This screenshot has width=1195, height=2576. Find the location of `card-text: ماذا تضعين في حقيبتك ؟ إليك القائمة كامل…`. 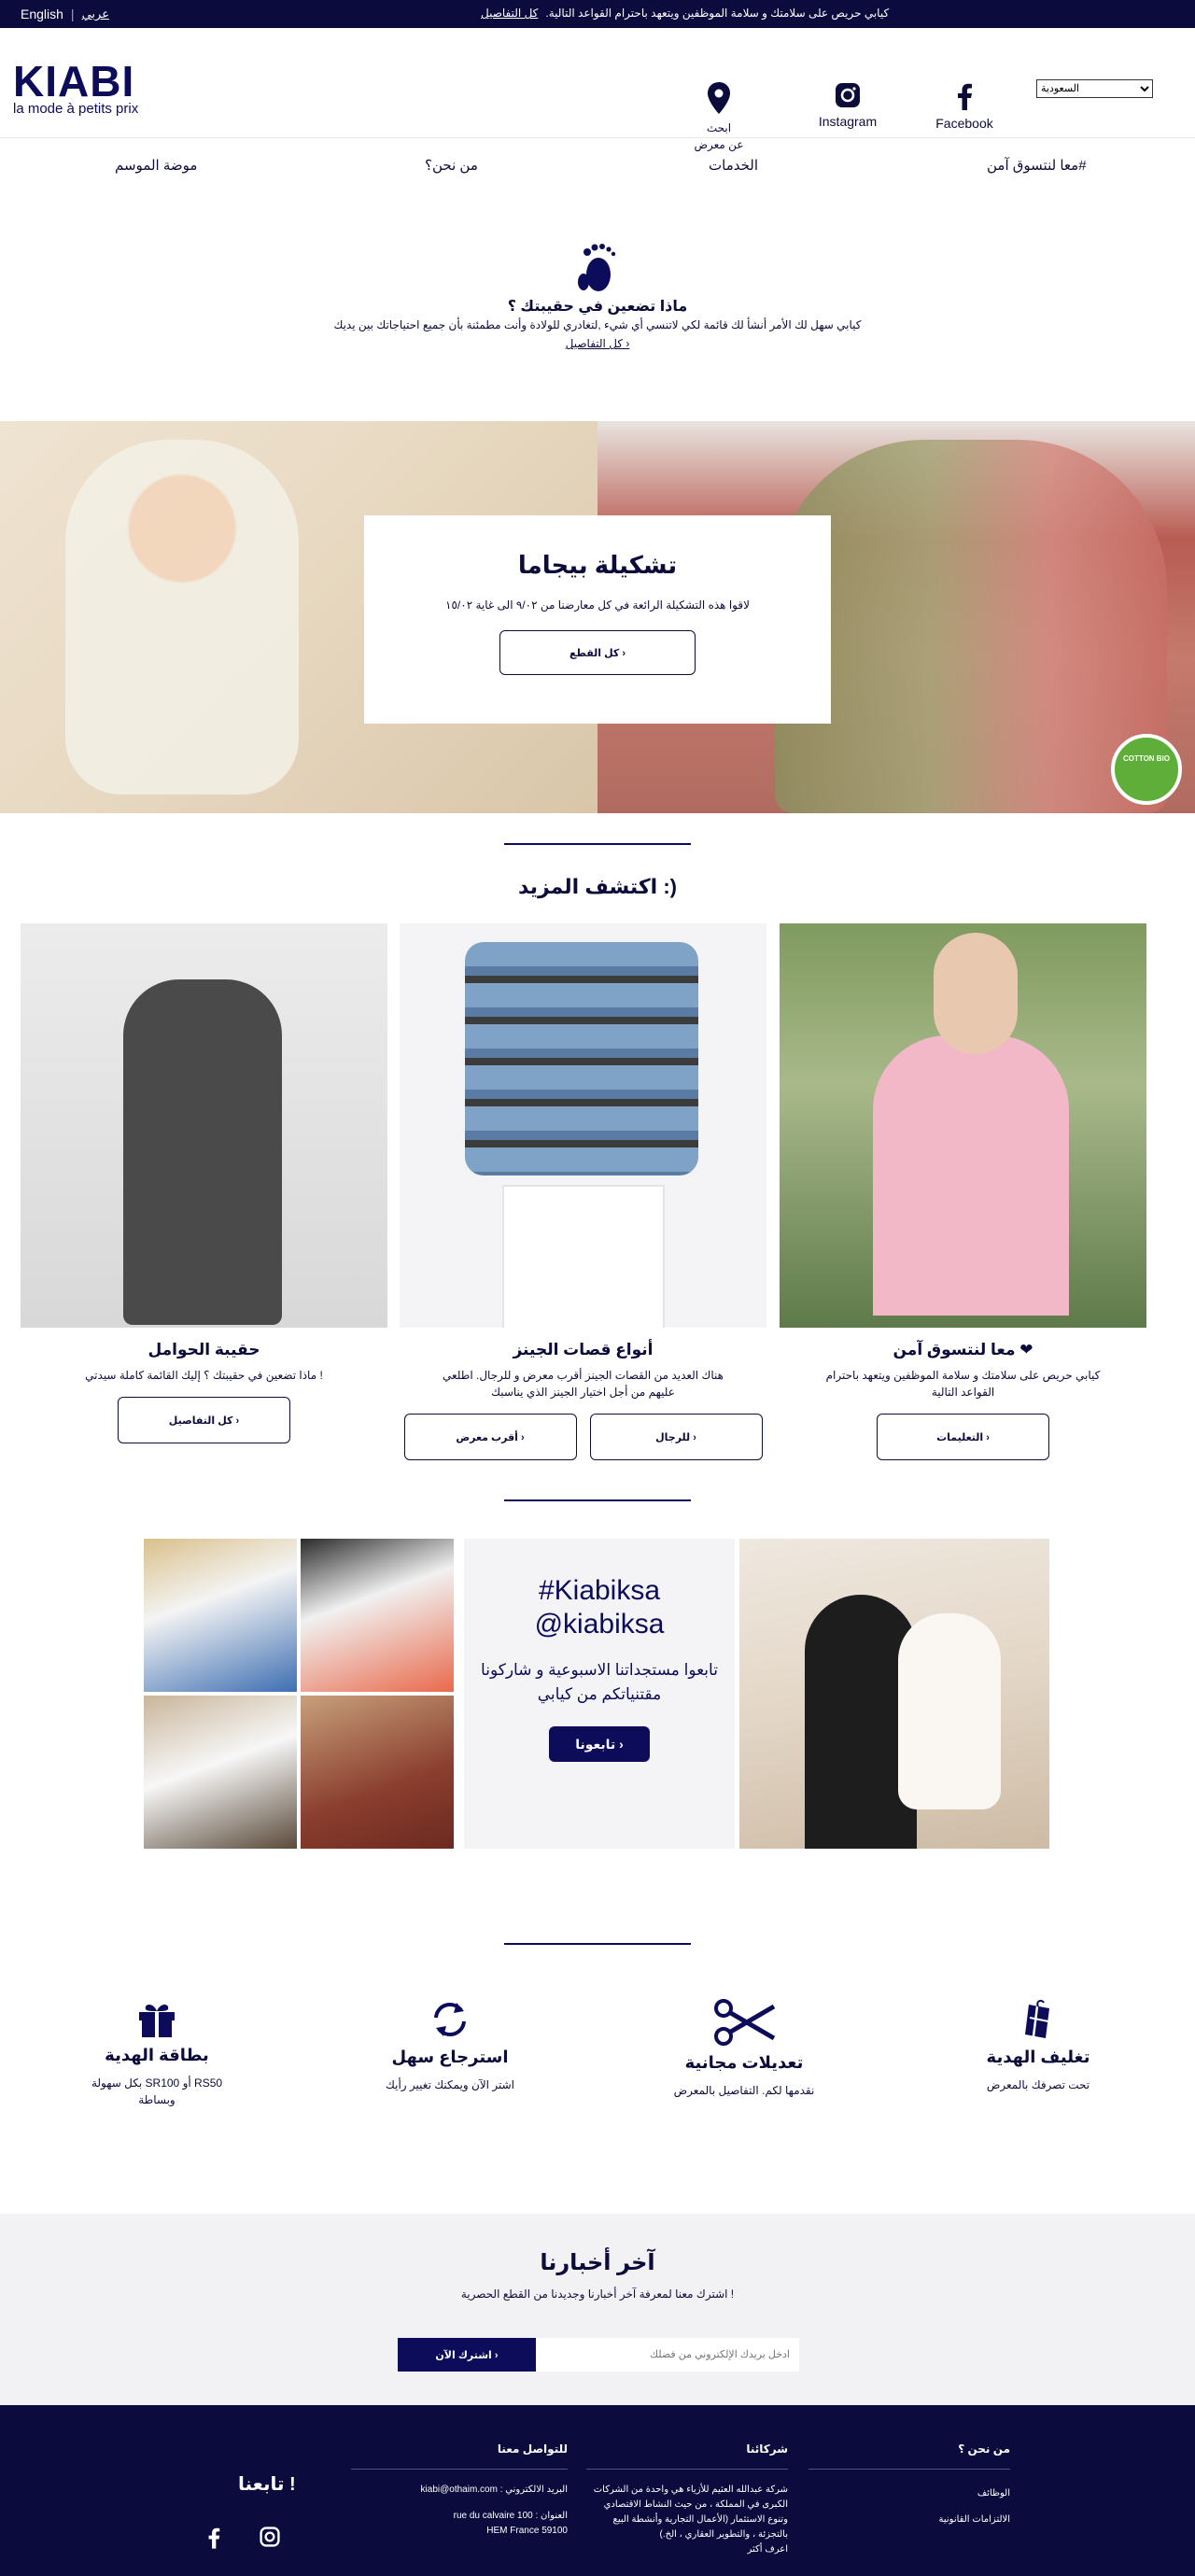

card-text: ماذا تضعين في حقيبتك ؟ إليك القائمة كامل… is located at coordinates (204, 1375).